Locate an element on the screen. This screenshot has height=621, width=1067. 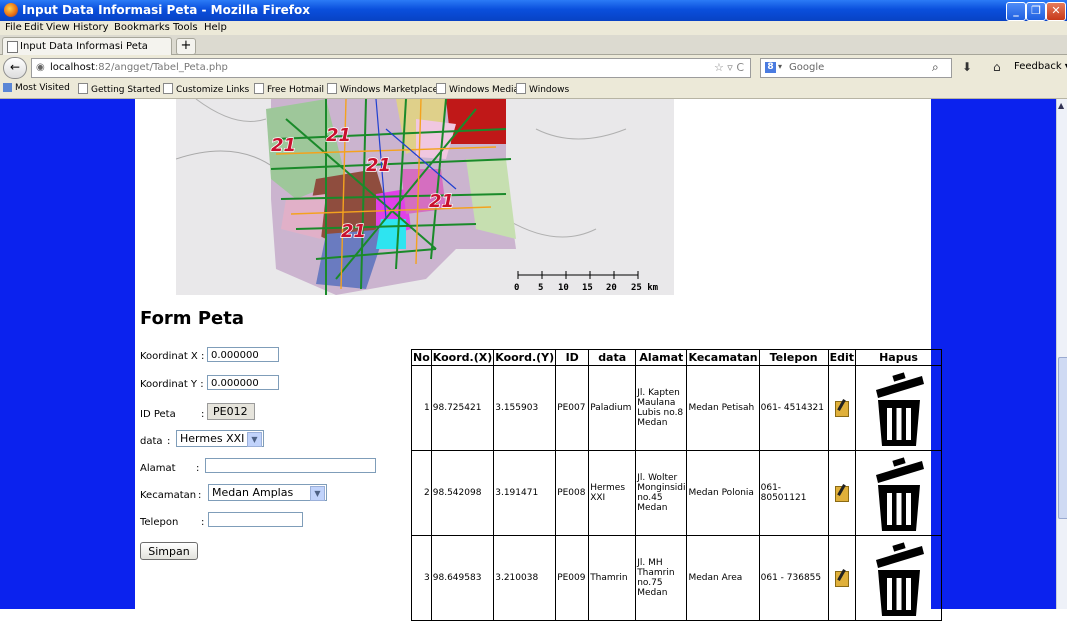
url-bar-icons: ☆ ▿ C is located at coordinates (729, 67).